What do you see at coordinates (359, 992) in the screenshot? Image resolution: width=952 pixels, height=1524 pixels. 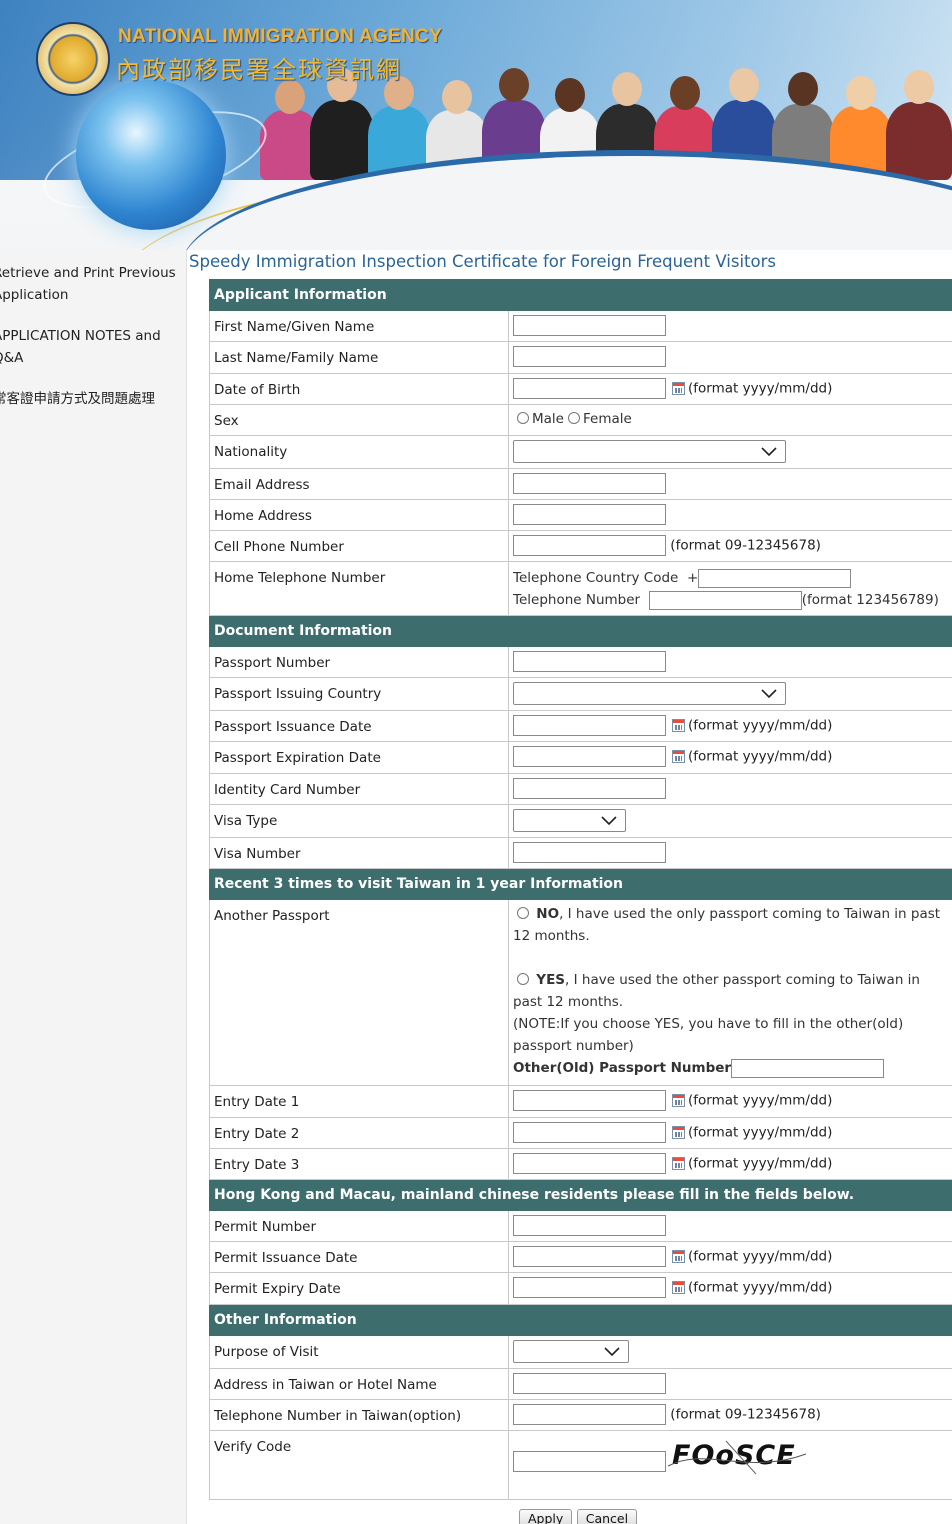 I see `another-passport-label: Another Passport` at bounding box center [359, 992].